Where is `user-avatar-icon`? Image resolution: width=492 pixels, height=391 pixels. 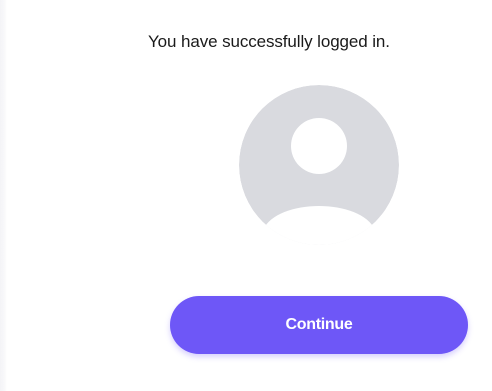 user-avatar-icon is located at coordinates (319, 165).